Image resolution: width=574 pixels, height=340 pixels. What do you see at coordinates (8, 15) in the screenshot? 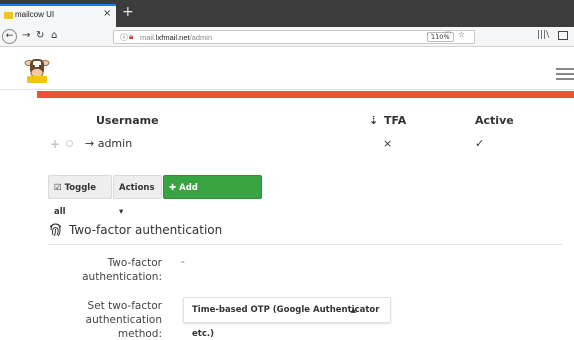
I see `mailcow-favicon-icon` at bounding box center [8, 15].